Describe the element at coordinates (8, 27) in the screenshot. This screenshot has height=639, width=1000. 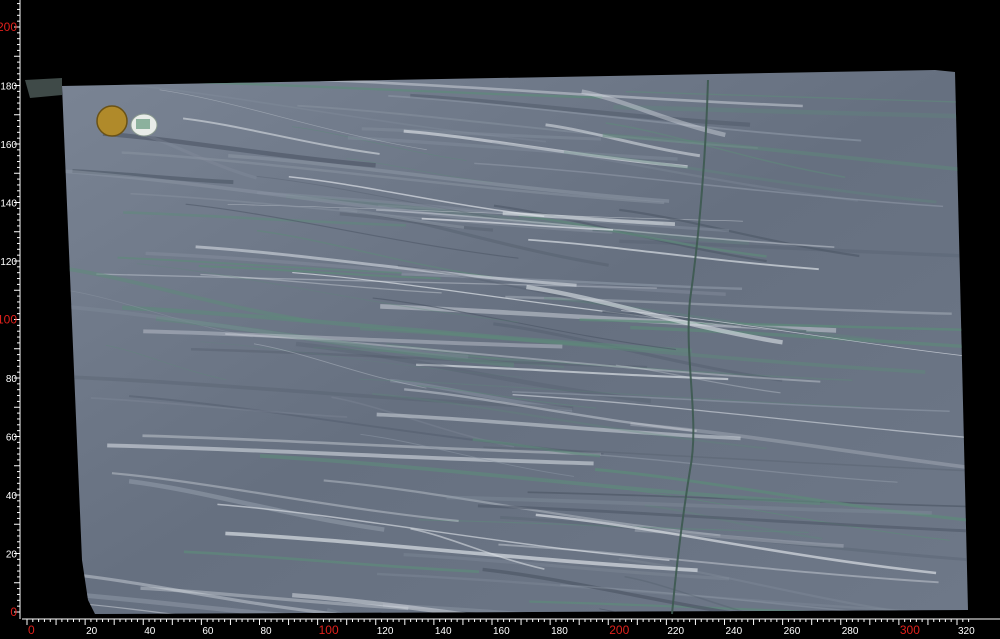
I see `y-tick-label: 200` at that location.